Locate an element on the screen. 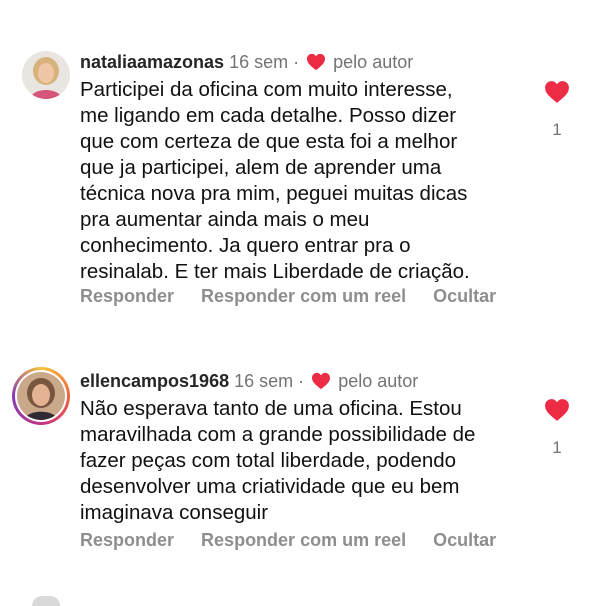  comment-meta: ellencampos1968 16 sem · pelo autor is located at coordinates (249, 382).